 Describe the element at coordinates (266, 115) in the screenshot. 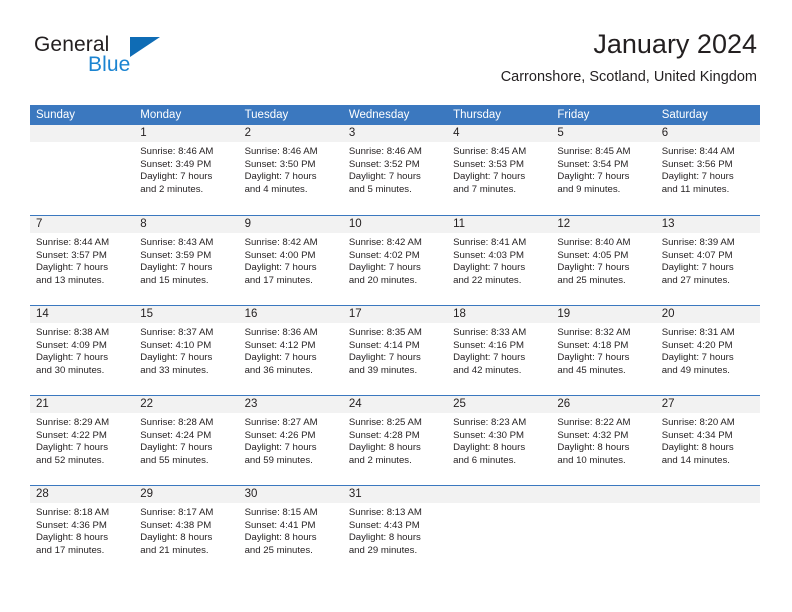

I see `weekday-header-tuesday: Tuesday` at that location.